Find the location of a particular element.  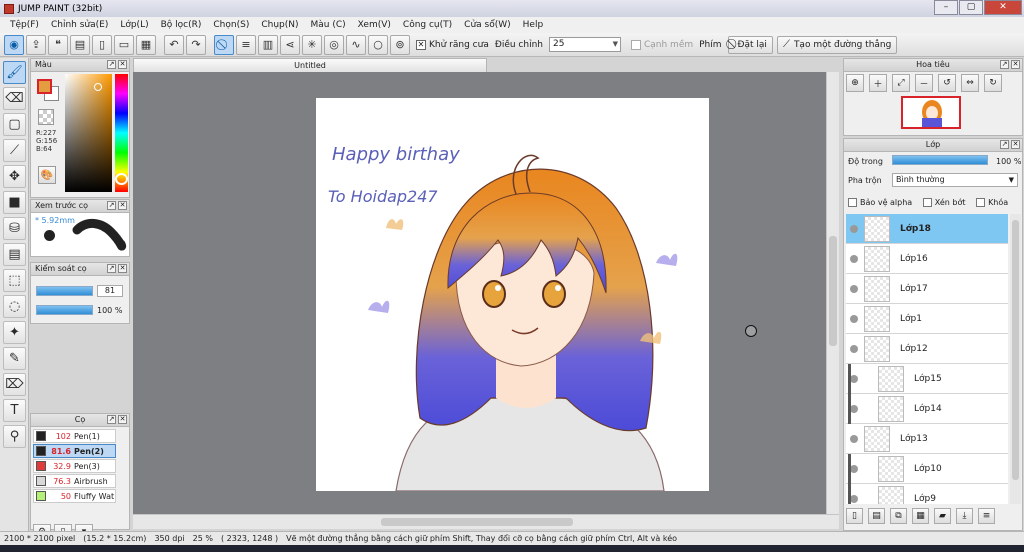

marquee-icon: ⬚ is located at coordinates (14, 280).